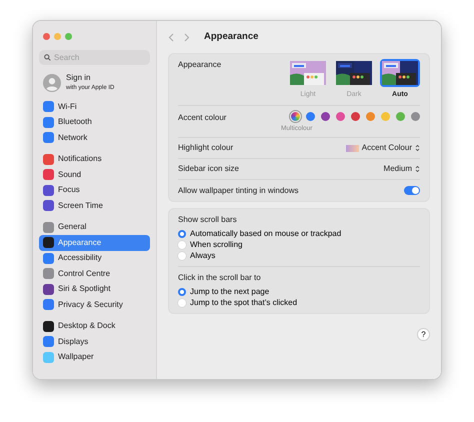 This screenshot has width=474, height=422. Describe the element at coordinates (46, 36) in the screenshot. I see `close-button` at that location.